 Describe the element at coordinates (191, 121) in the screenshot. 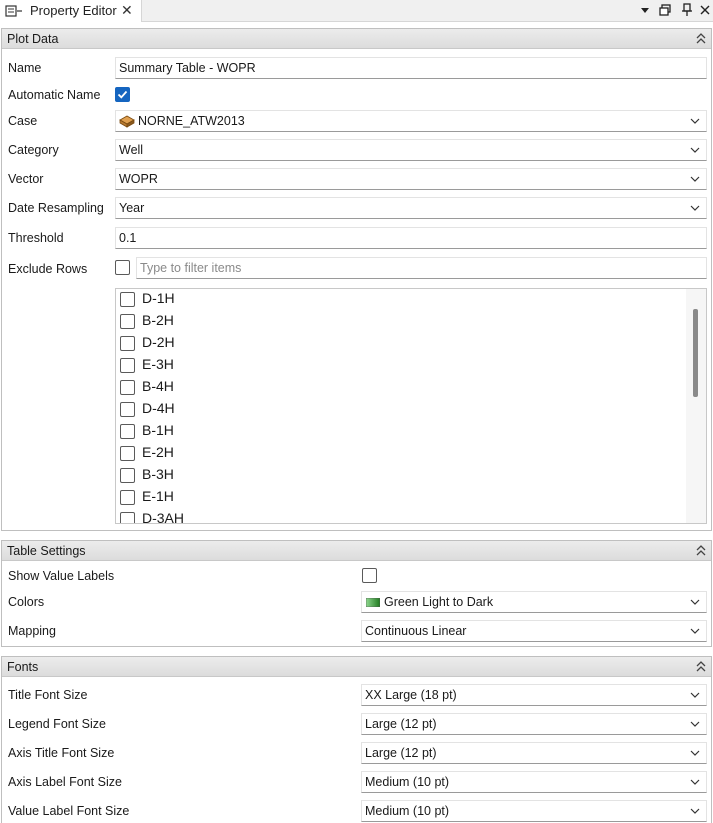

I see `case-value: NORNE_ATW2013` at that location.